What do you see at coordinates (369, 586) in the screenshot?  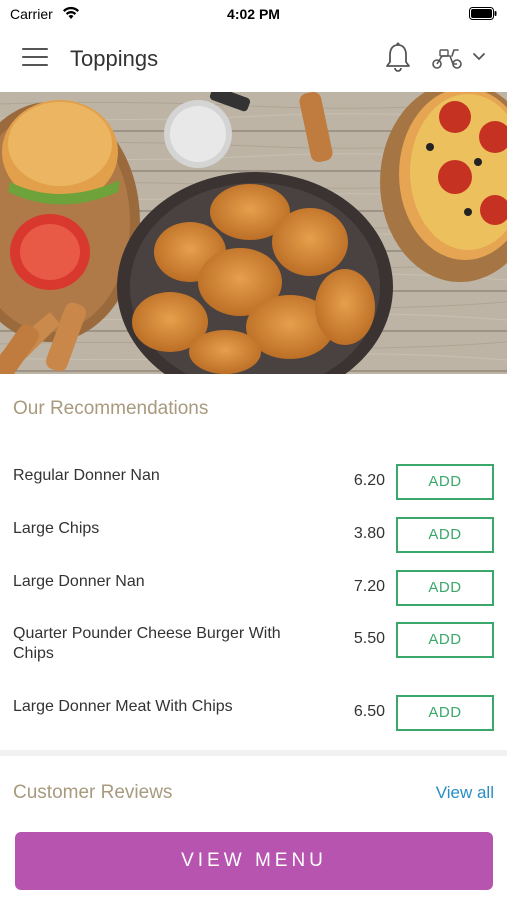 I see `item-price: 7.20` at bounding box center [369, 586].